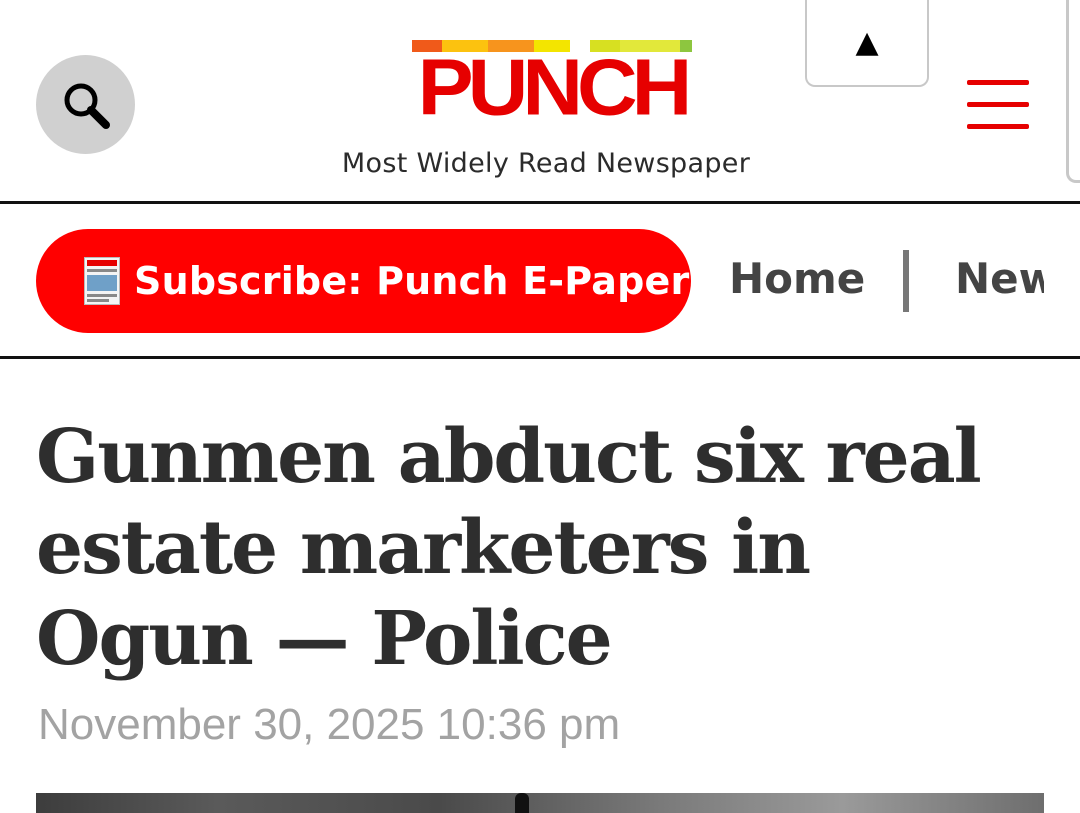 The width and height of the screenshot is (1080, 813). Describe the element at coordinates (102, 281) in the screenshot. I see `epaper-thumbnail-icon` at that location.